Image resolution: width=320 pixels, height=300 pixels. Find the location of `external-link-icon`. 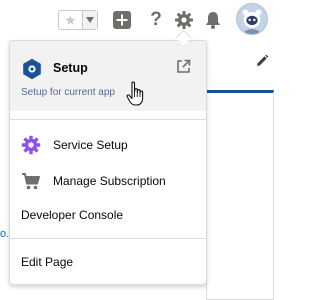

external-link-icon is located at coordinates (183, 66).